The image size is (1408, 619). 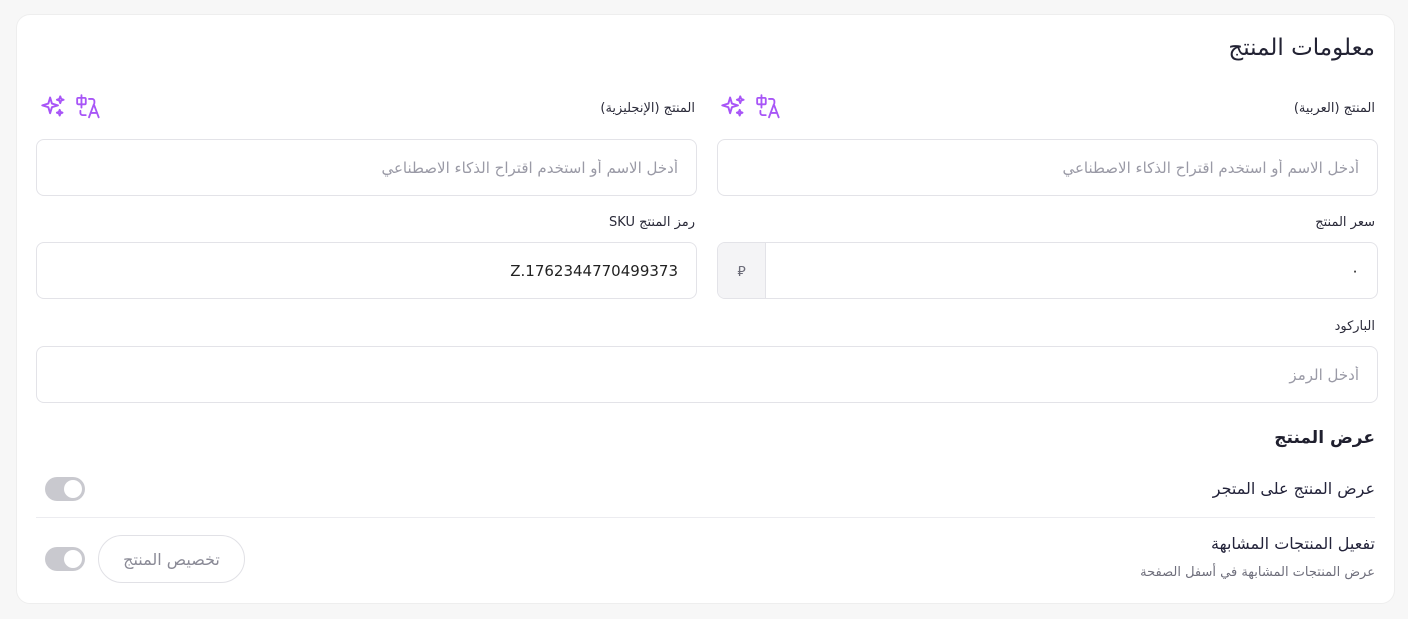 I want to click on barcode-label: الباركود, so click(x=1354, y=326).